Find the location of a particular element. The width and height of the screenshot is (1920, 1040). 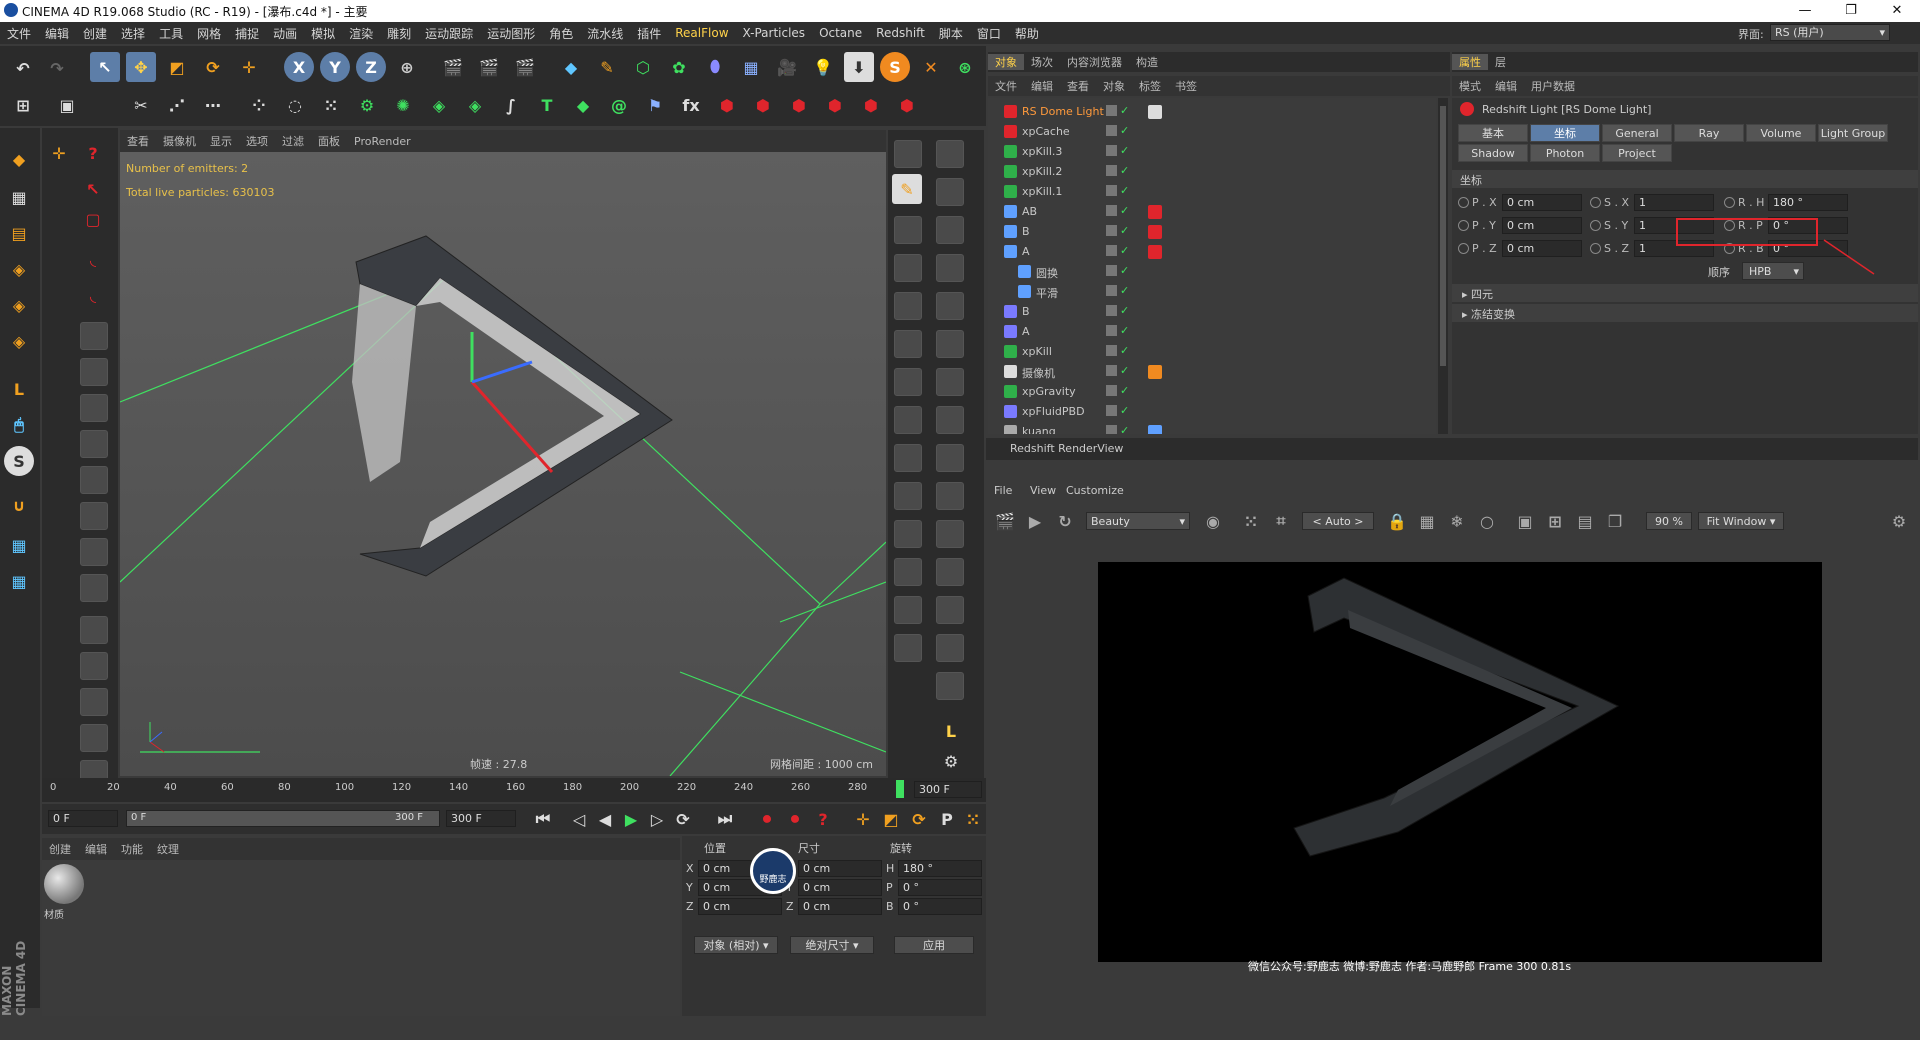

snowflake-icon: ❄ is located at coordinates (1457, 521).